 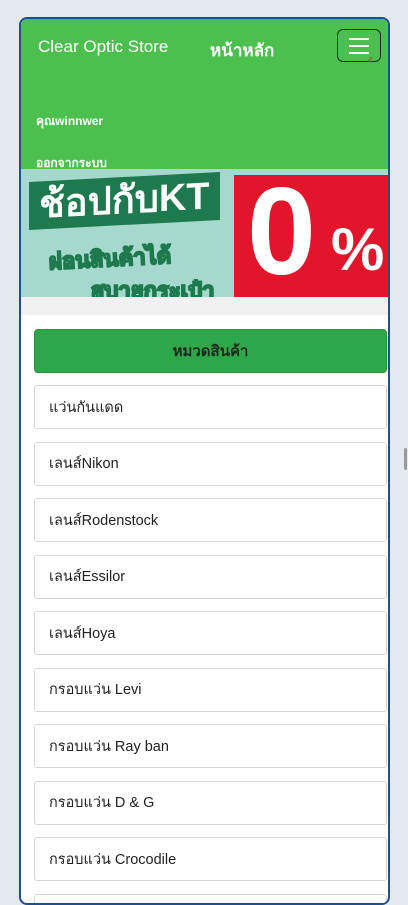 I want to click on promo-banner: ช้อปกับKT ผ่อนสินค้าได้ สบายกระเป๋า 0 %, so click(x=204, y=233).